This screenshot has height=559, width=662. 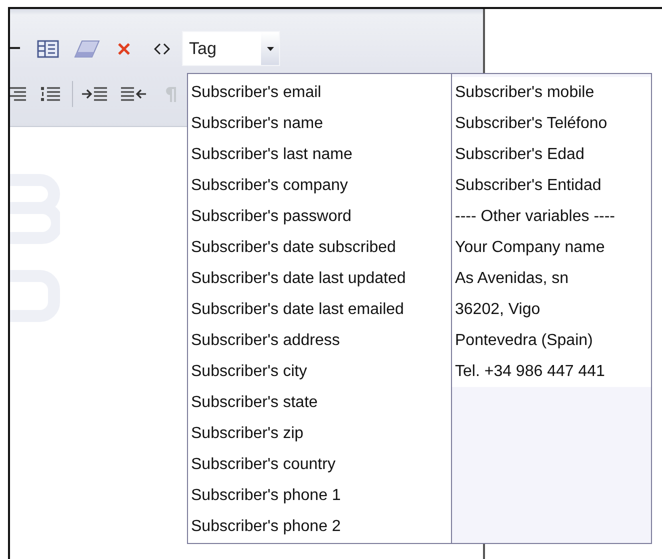 I want to click on delete-icon, so click(x=124, y=48).